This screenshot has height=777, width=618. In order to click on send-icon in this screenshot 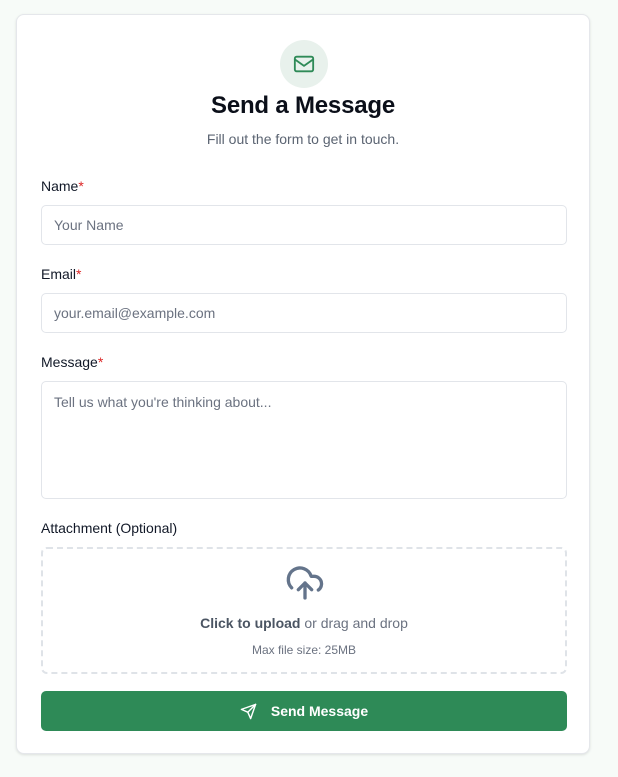, I will do `click(248, 711)`.